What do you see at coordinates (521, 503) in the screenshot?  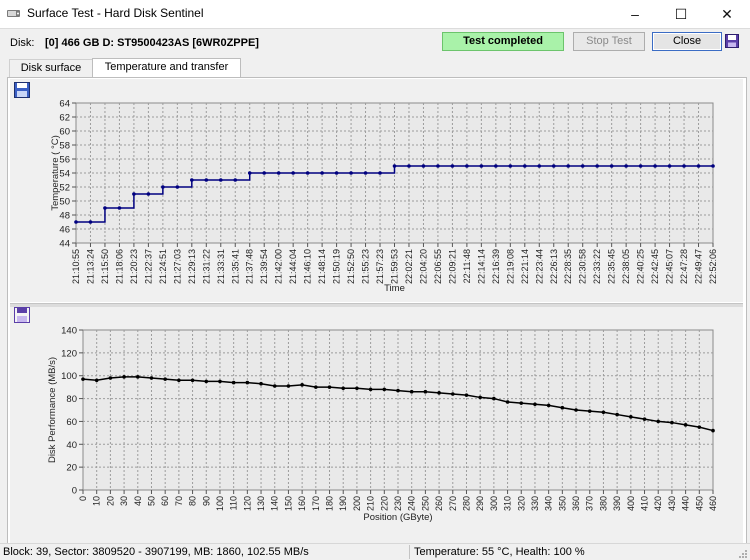 I see `x-tick-label: 320` at bounding box center [521, 503].